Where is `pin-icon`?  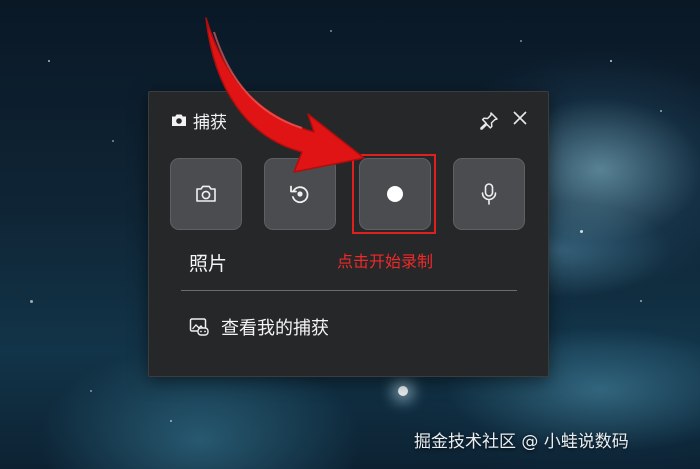 pin-icon is located at coordinates (489, 121).